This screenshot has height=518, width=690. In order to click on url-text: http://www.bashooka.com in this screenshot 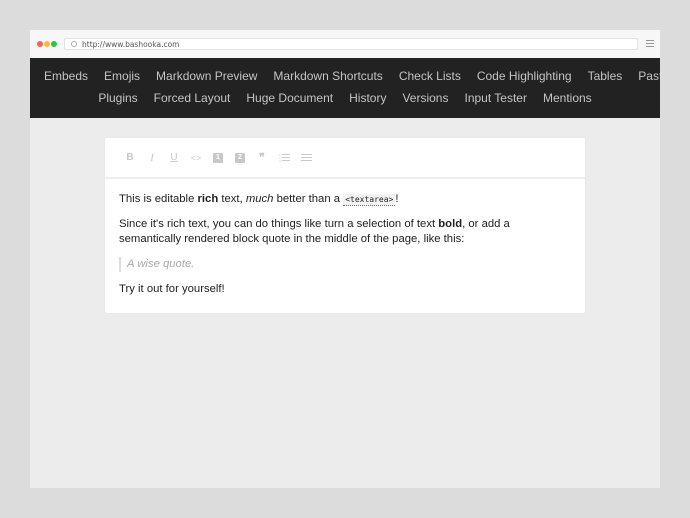, I will do `click(131, 44)`.